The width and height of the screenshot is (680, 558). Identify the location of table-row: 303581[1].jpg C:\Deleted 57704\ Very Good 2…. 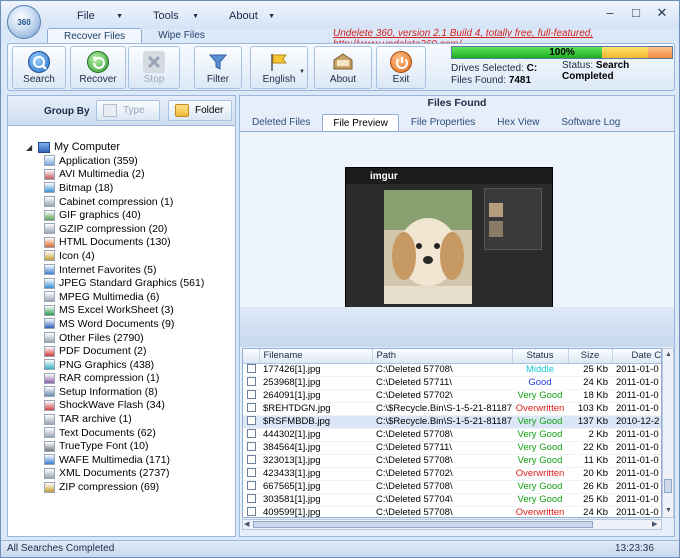
(452, 500).